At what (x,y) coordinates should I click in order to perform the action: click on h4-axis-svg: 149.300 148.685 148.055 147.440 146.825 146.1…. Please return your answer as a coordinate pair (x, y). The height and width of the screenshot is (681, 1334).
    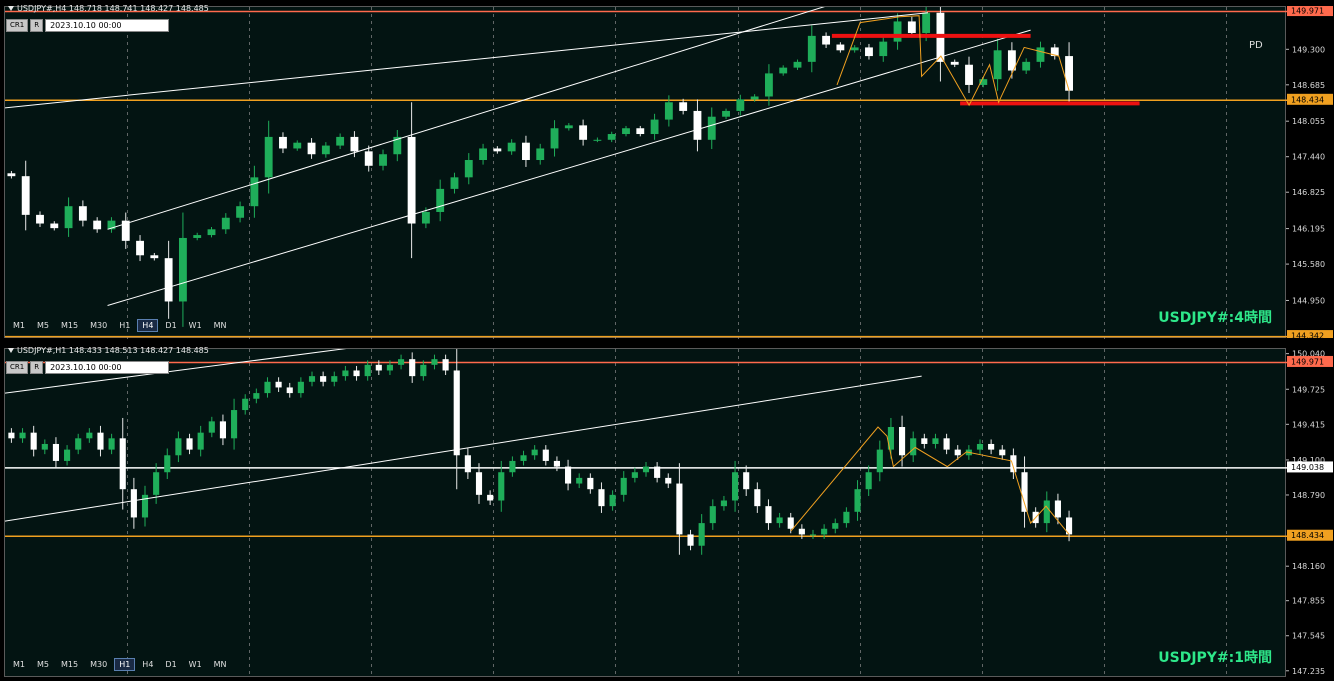
    Looking at the image, I should click on (1309, 172).